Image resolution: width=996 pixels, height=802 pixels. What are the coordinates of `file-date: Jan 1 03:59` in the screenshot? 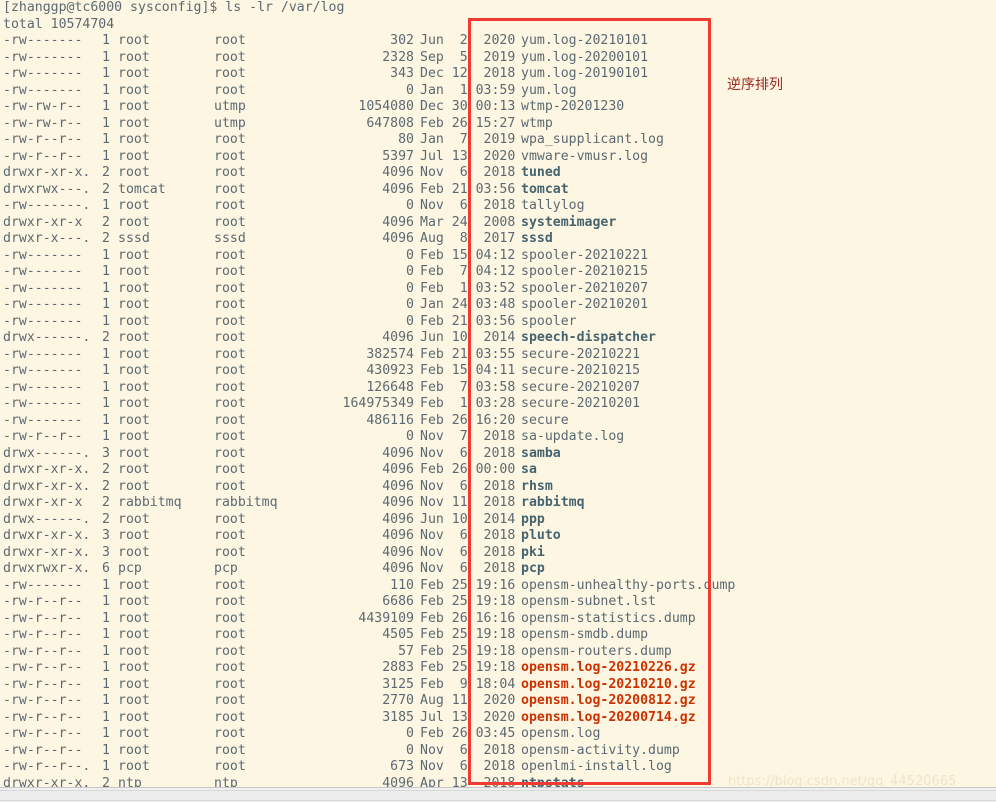 It's located at (468, 90).